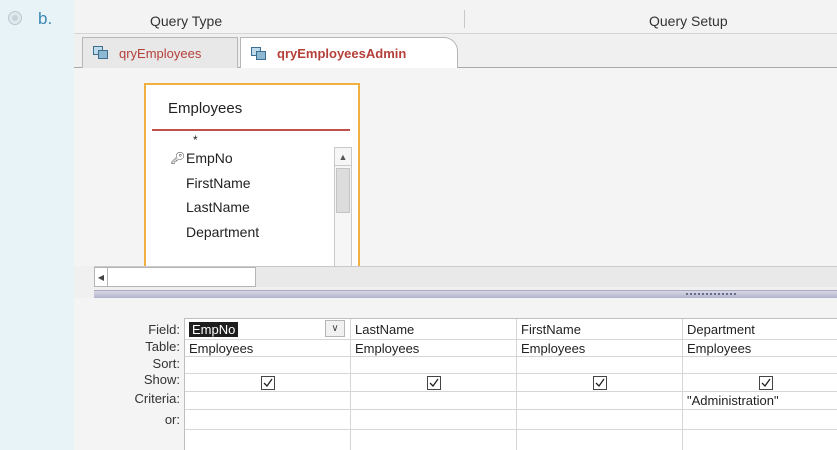 The height and width of the screenshot is (450, 837). What do you see at coordinates (236, 207) in the screenshot?
I see `field-list-item: LastName` at bounding box center [236, 207].